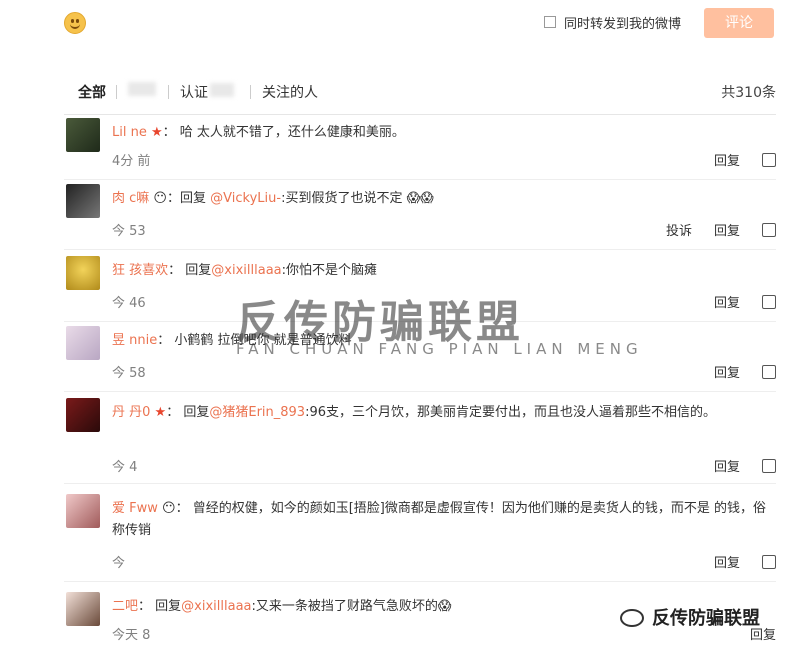 Image resolution: width=800 pixels, height=648 pixels. What do you see at coordinates (420, 92) in the screenshot?
I see `comment-filter-bar: 全部 认证 关注的人 共310条` at bounding box center [420, 92].